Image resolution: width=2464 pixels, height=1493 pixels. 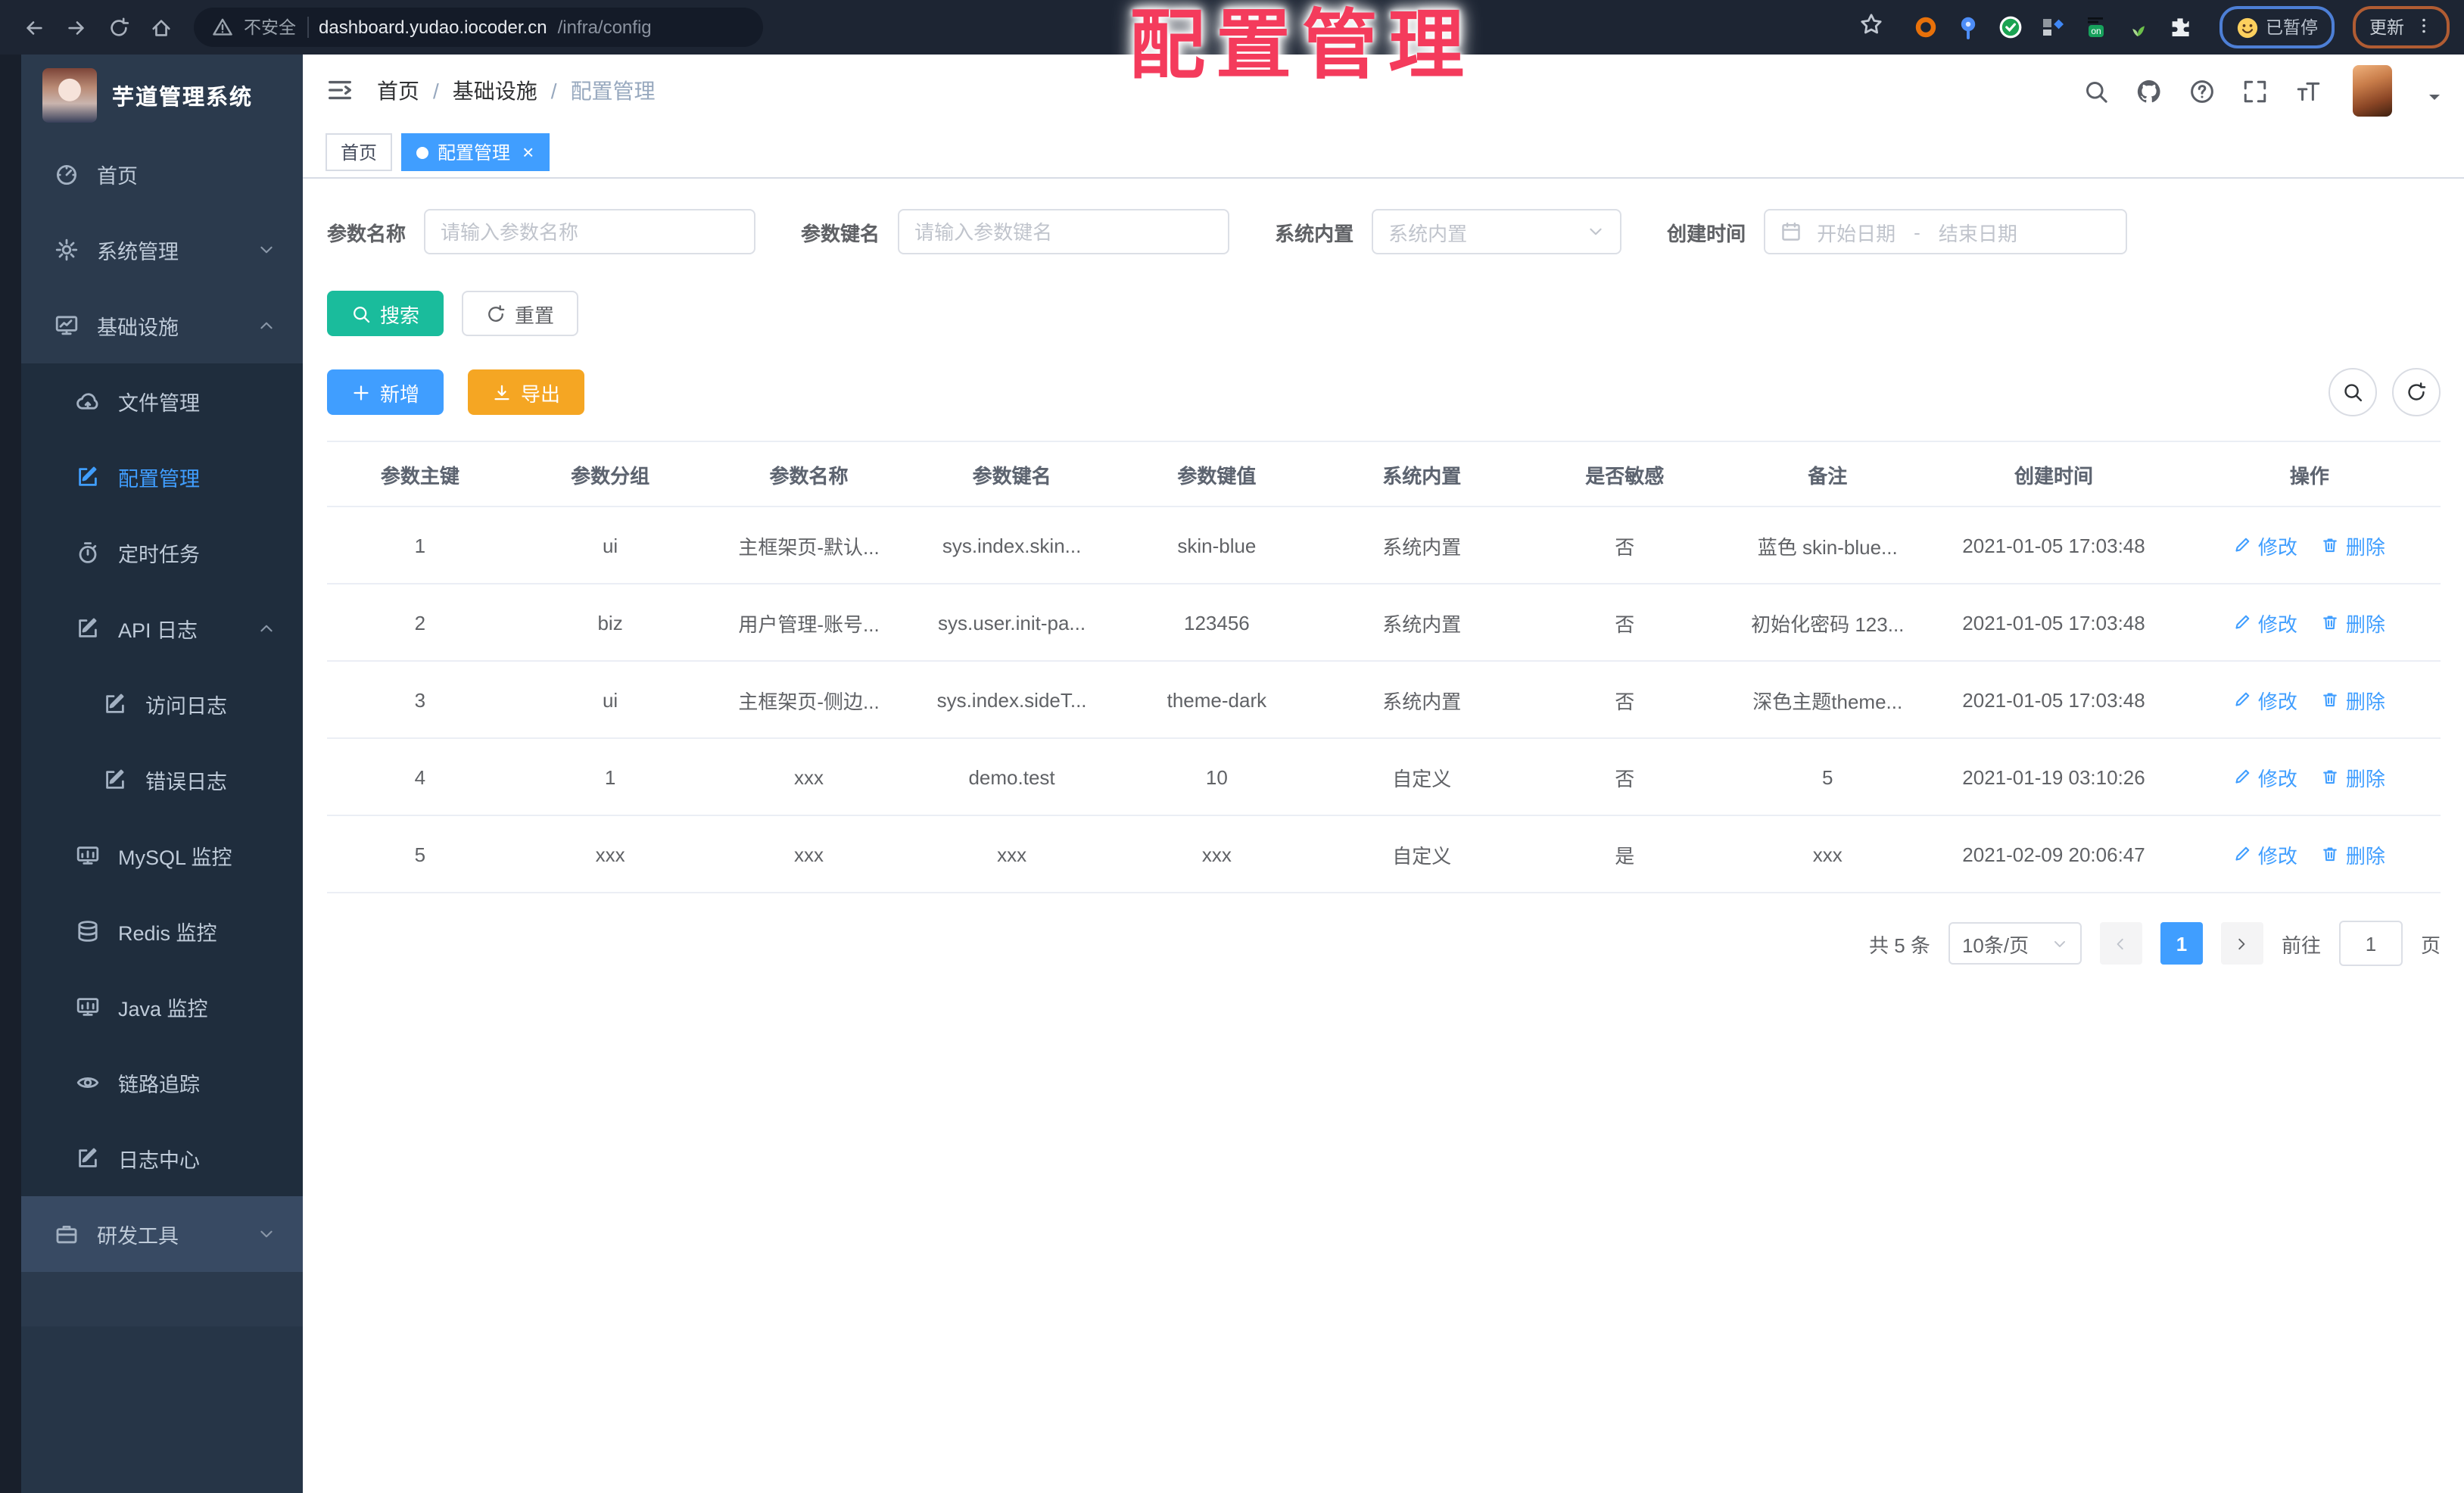 I want to click on sidebar-item-error-log: 错误日志, so click(x=162, y=780).